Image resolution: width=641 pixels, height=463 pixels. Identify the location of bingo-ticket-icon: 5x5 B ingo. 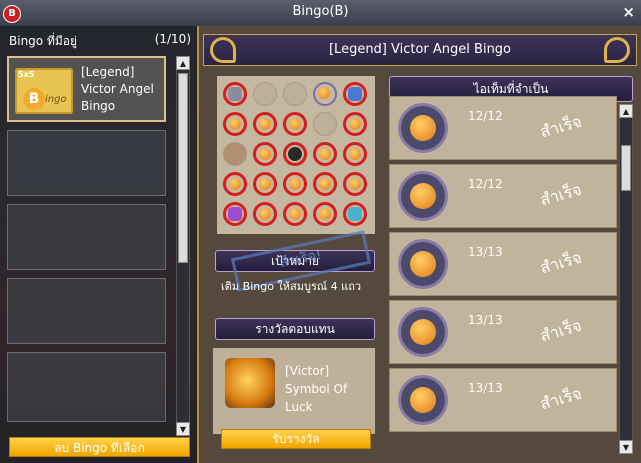
(44, 91).